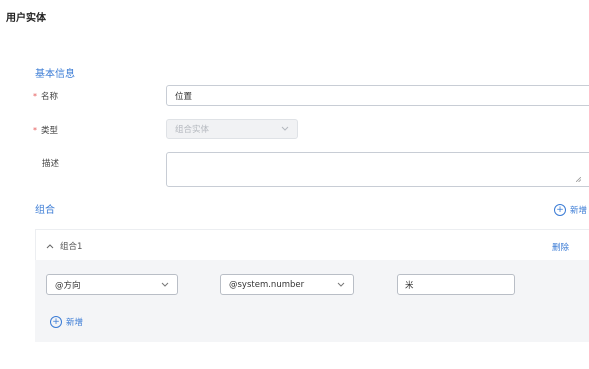 The width and height of the screenshot is (589, 369). I want to click on page-title: 用户实体, so click(26, 18).